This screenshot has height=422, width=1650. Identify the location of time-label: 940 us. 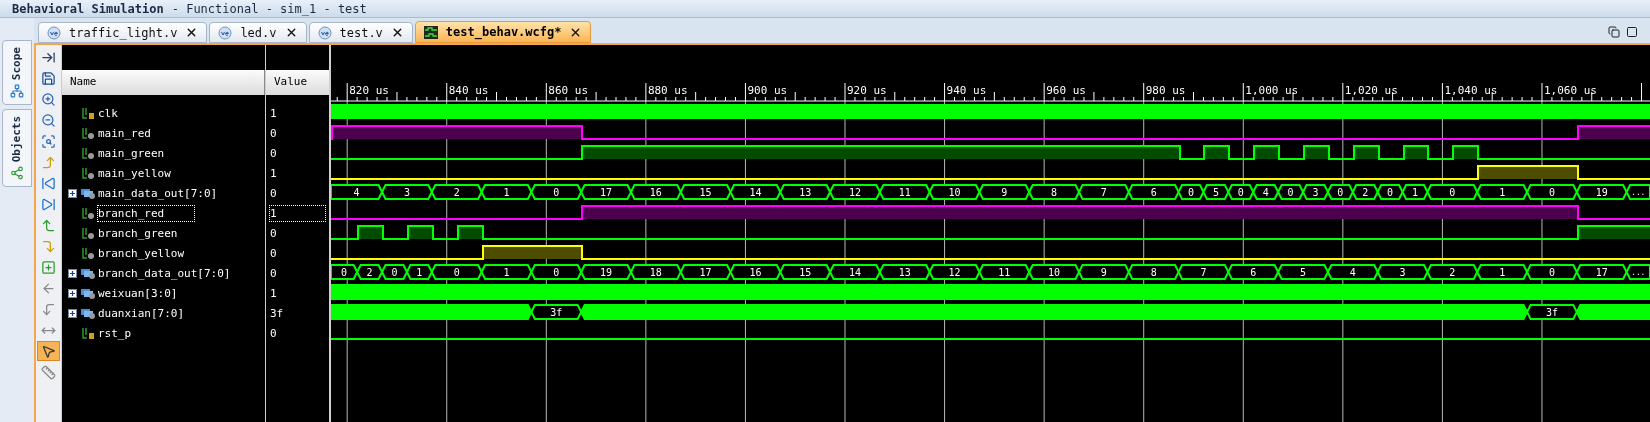
(966, 90).